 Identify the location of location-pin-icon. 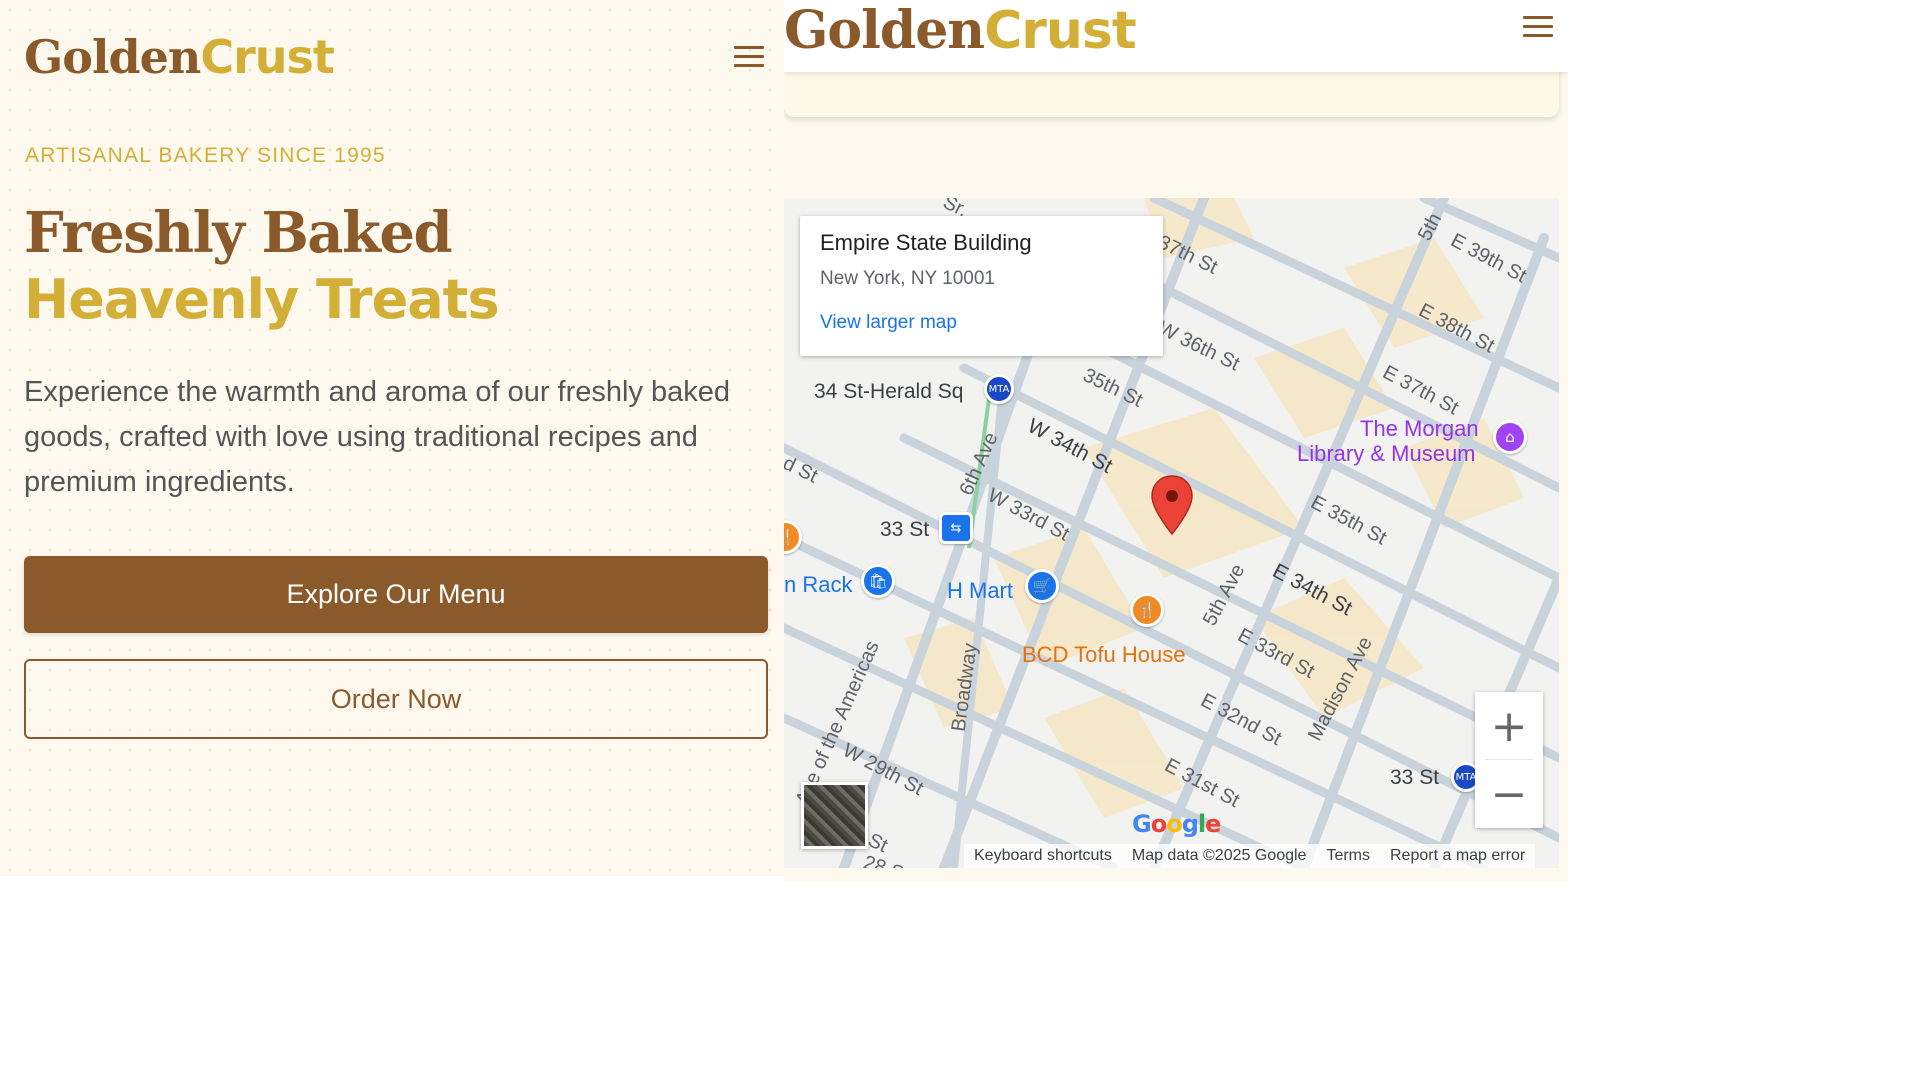
(1172, 505).